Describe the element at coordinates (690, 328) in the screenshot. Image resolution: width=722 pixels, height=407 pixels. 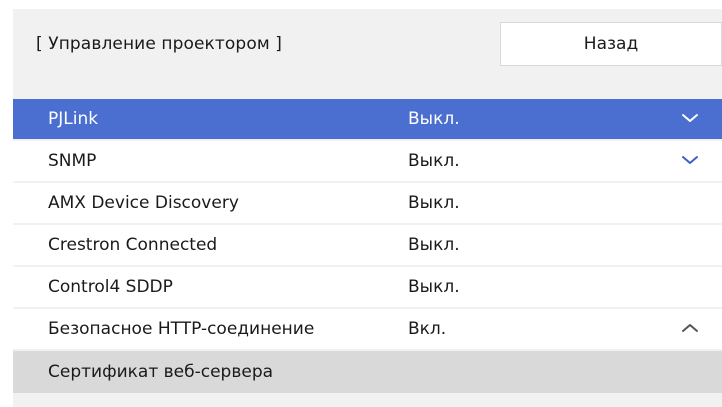
I see `chevron-up-icon` at that location.